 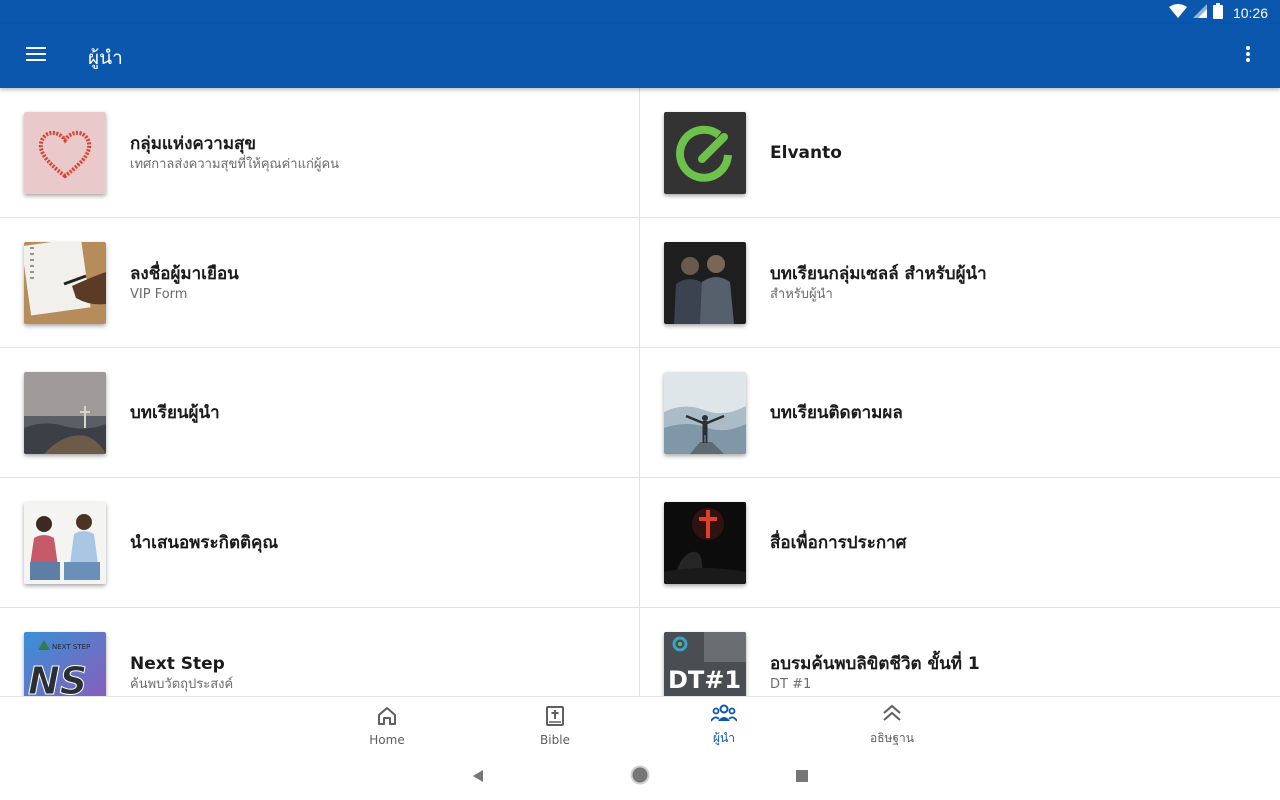 What do you see at coordinates (838, 543) in the screenshot?
I see `item-title: สื่อเพื่อการประกาศ` at bounding box center [838, 543].